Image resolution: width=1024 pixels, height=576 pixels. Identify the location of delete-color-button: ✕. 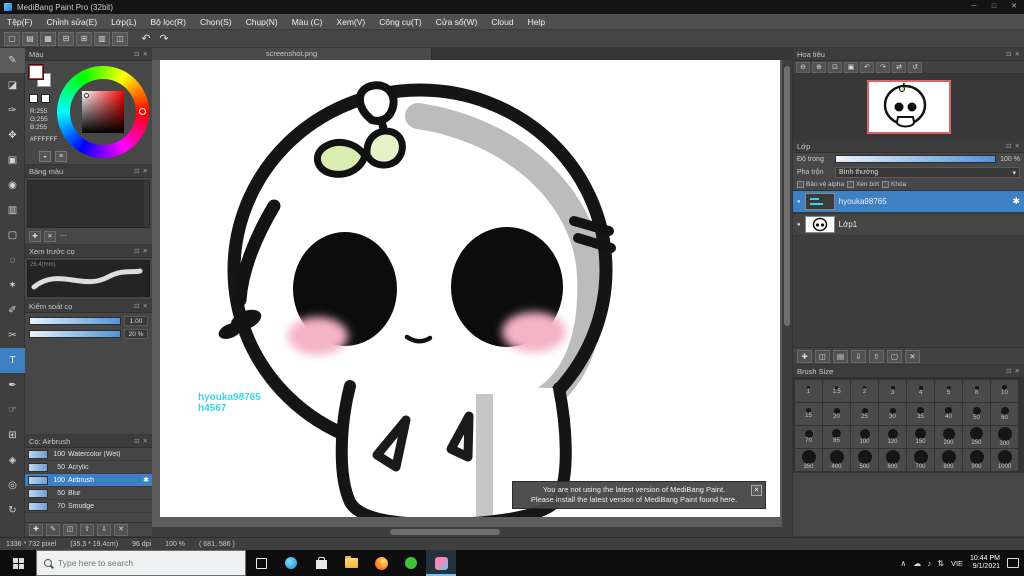
(50, 236).